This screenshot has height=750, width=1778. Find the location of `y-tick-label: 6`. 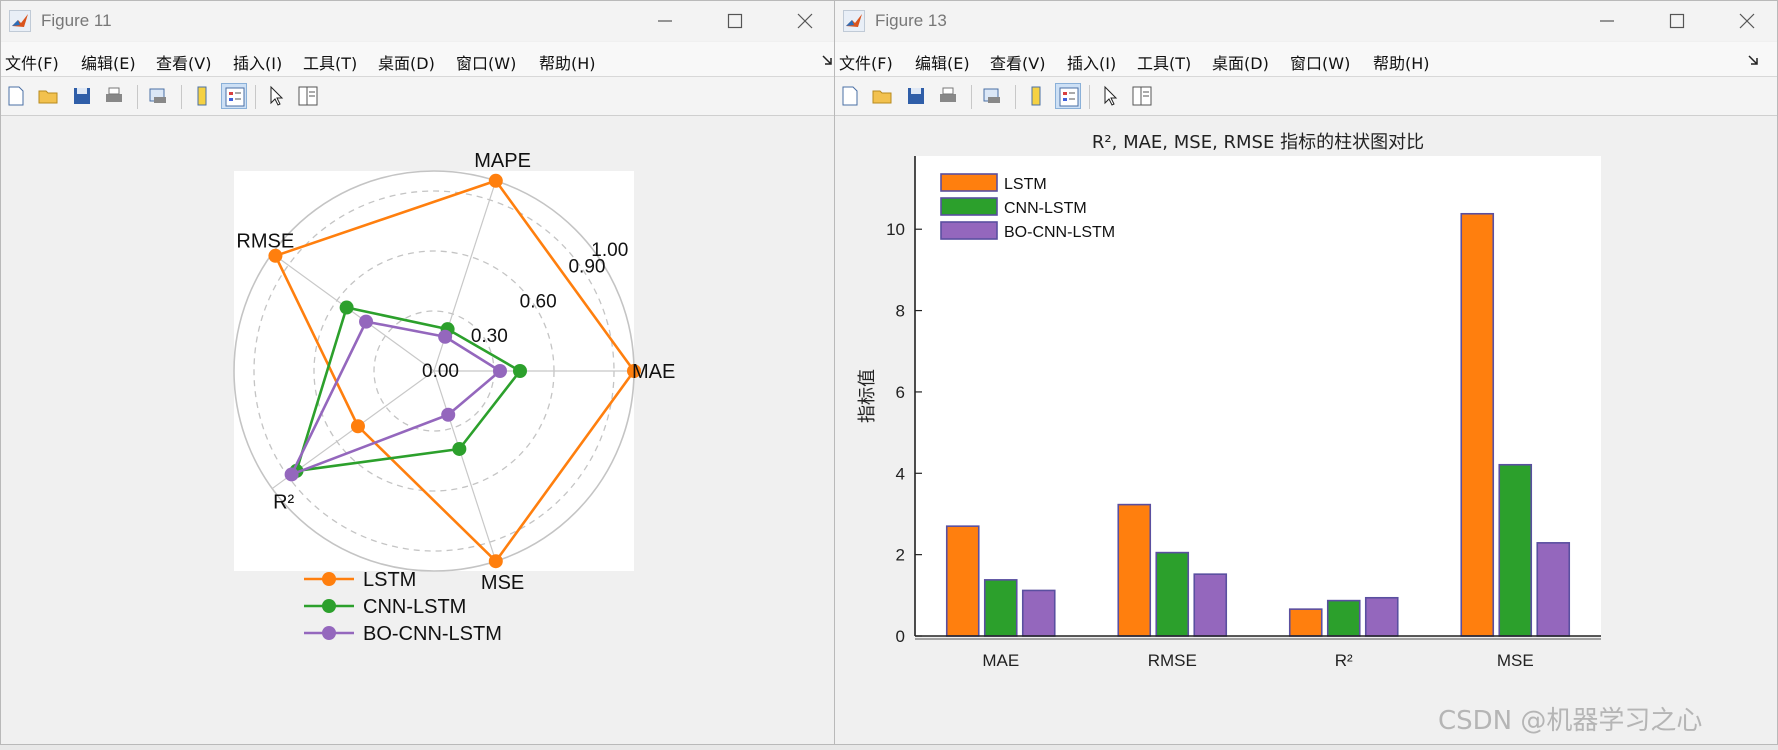

y-tick-label: 6 is located at coordinates (900, 392).